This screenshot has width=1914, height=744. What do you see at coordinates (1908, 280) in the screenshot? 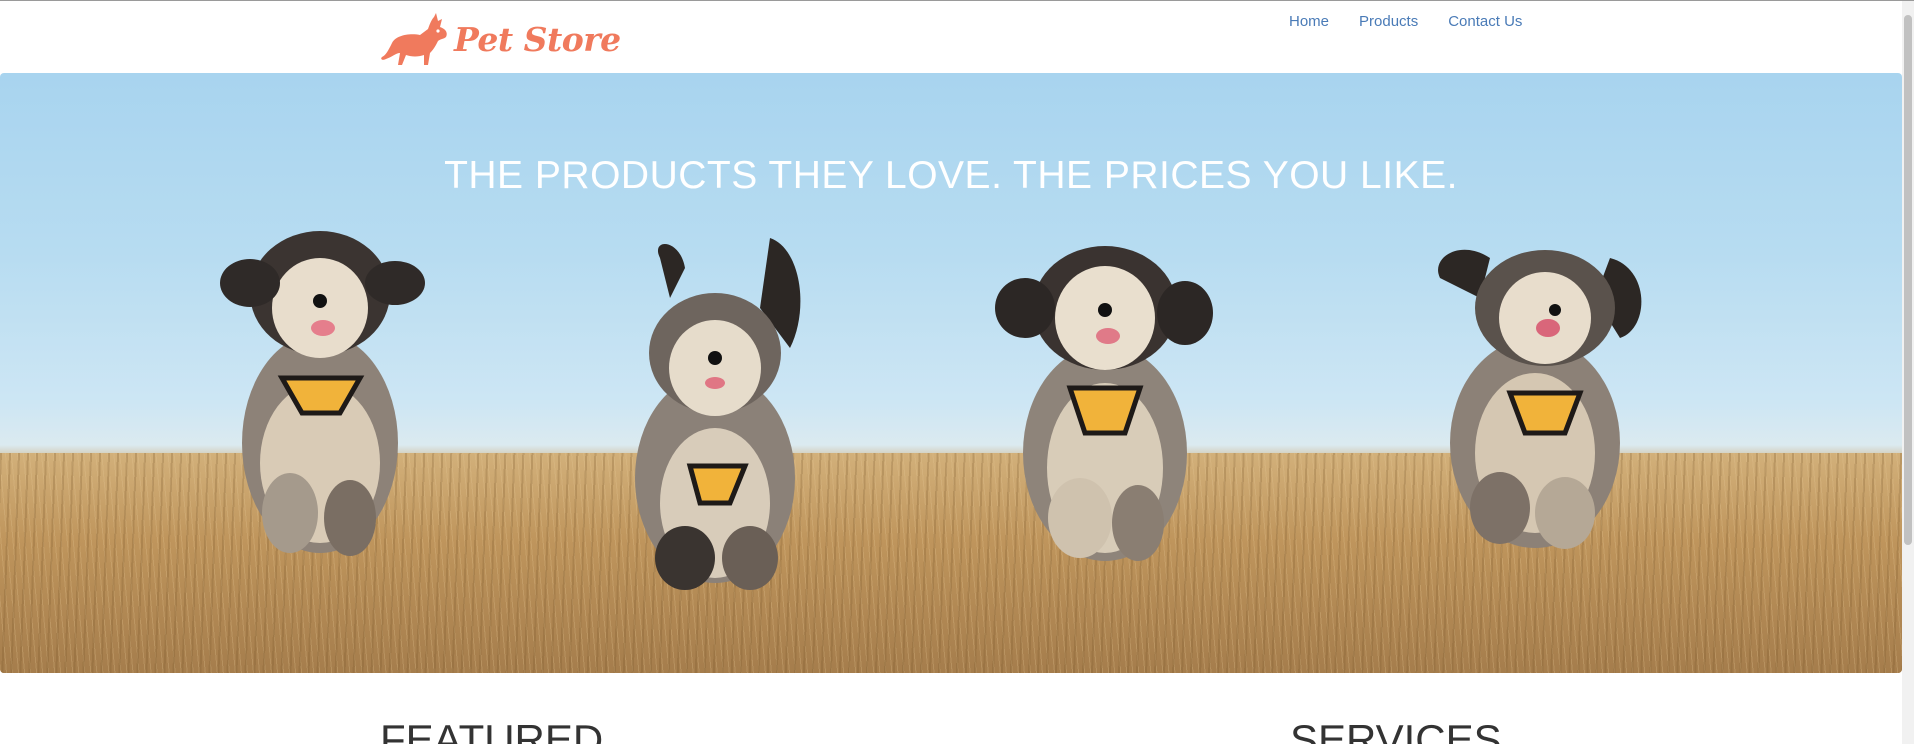
I see `scrollbar-thumb` at bounding box center [1908, 280].